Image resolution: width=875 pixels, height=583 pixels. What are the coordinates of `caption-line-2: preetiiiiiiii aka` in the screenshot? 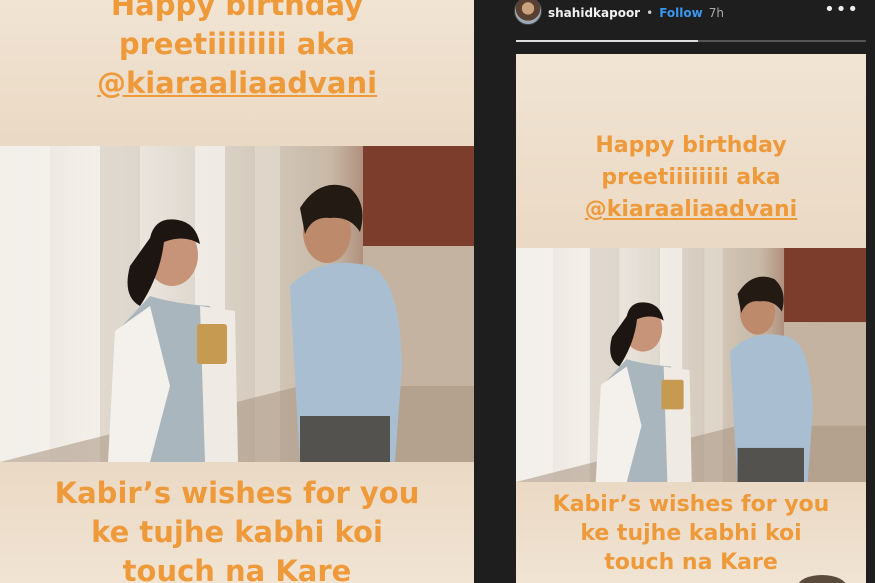 It's located at (237, 44).